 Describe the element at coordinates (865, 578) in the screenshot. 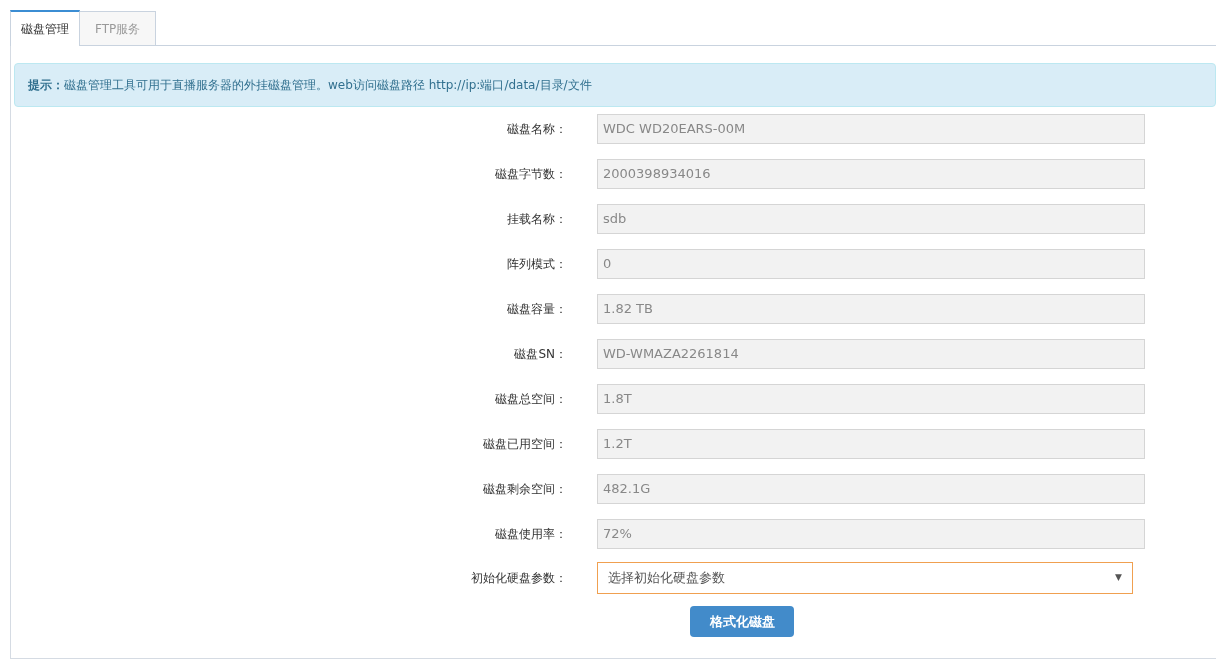

I see `dropdown: 选择初始化硬盘参数 ▼` at that location.